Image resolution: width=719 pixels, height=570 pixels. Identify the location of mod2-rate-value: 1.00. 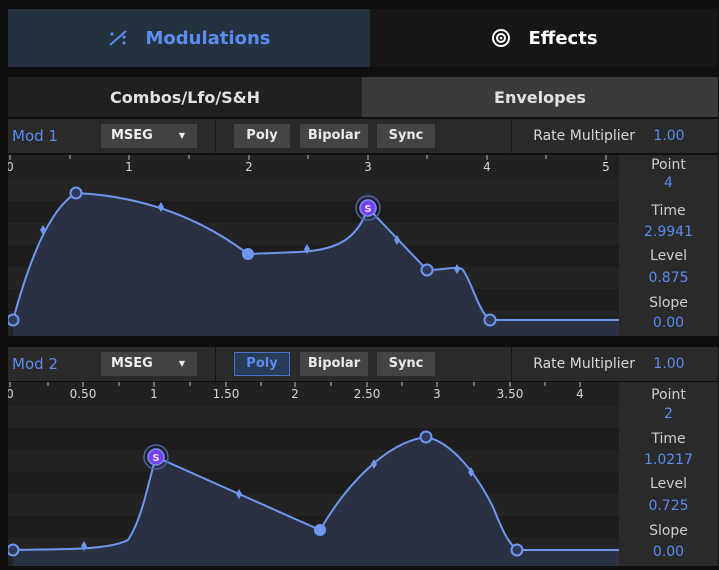
(669, 364).